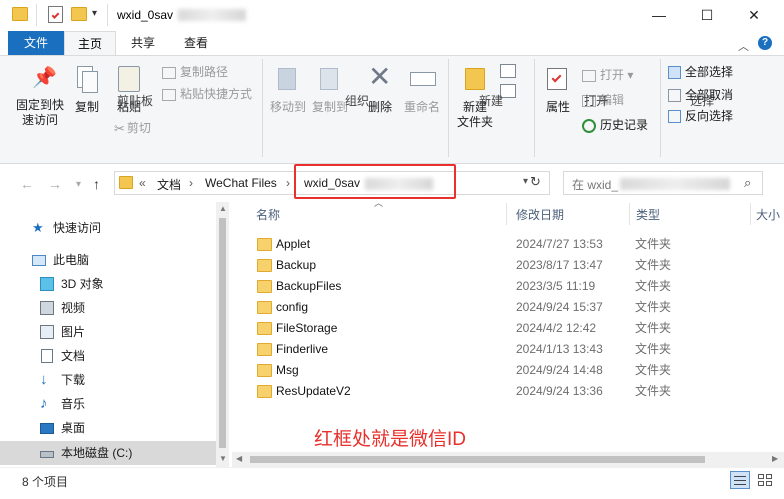  Describe the element at coordinates (108, 404) in the screenshot. I see `nav-music: ♪ 音乐` at that location.